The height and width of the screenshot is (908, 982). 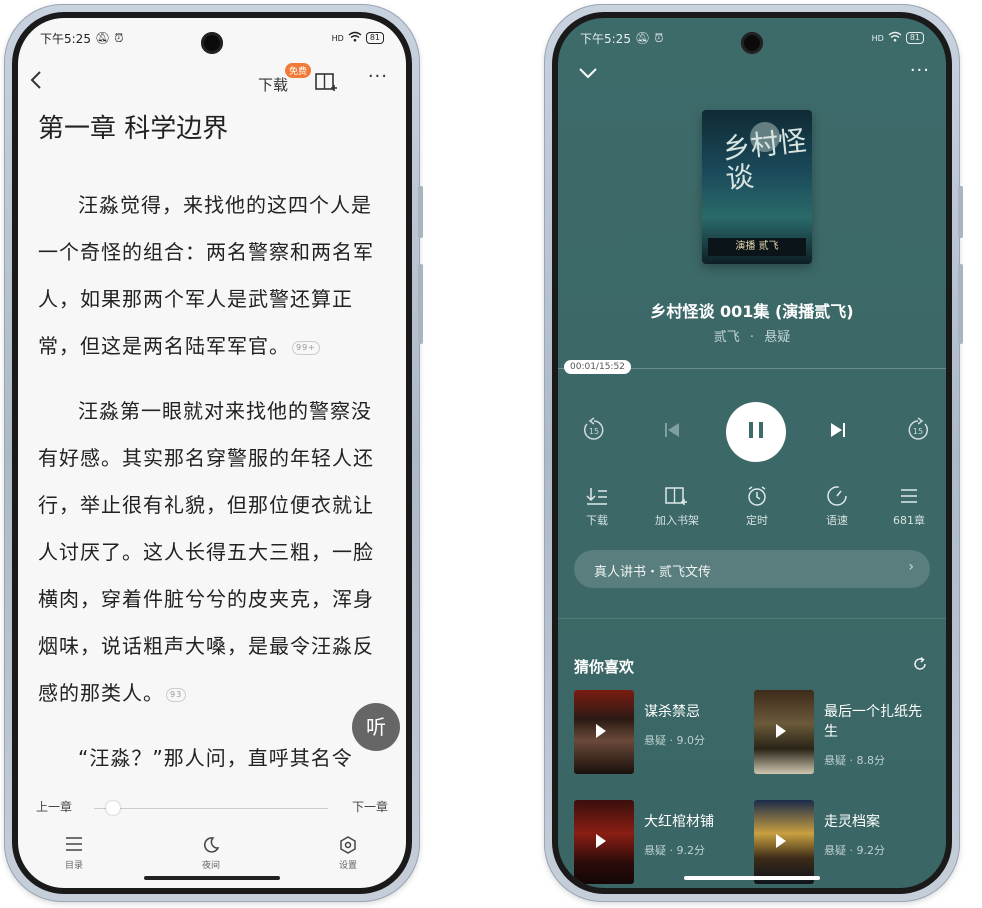 I want to click on reader-toolbar: 下载 免费 ···, so click(x=212, y=80).